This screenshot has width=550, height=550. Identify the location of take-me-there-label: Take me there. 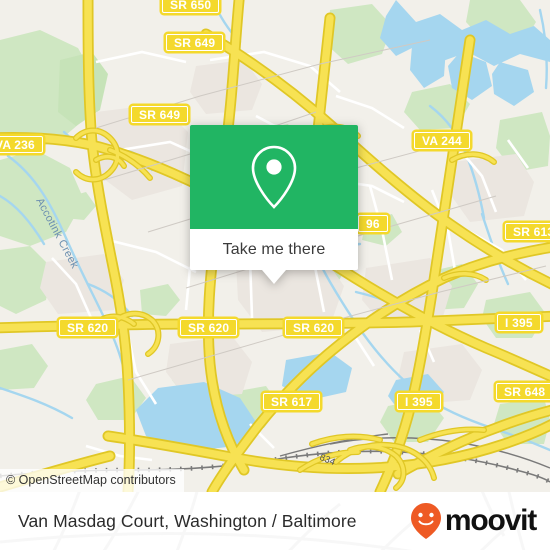
(274, 249).